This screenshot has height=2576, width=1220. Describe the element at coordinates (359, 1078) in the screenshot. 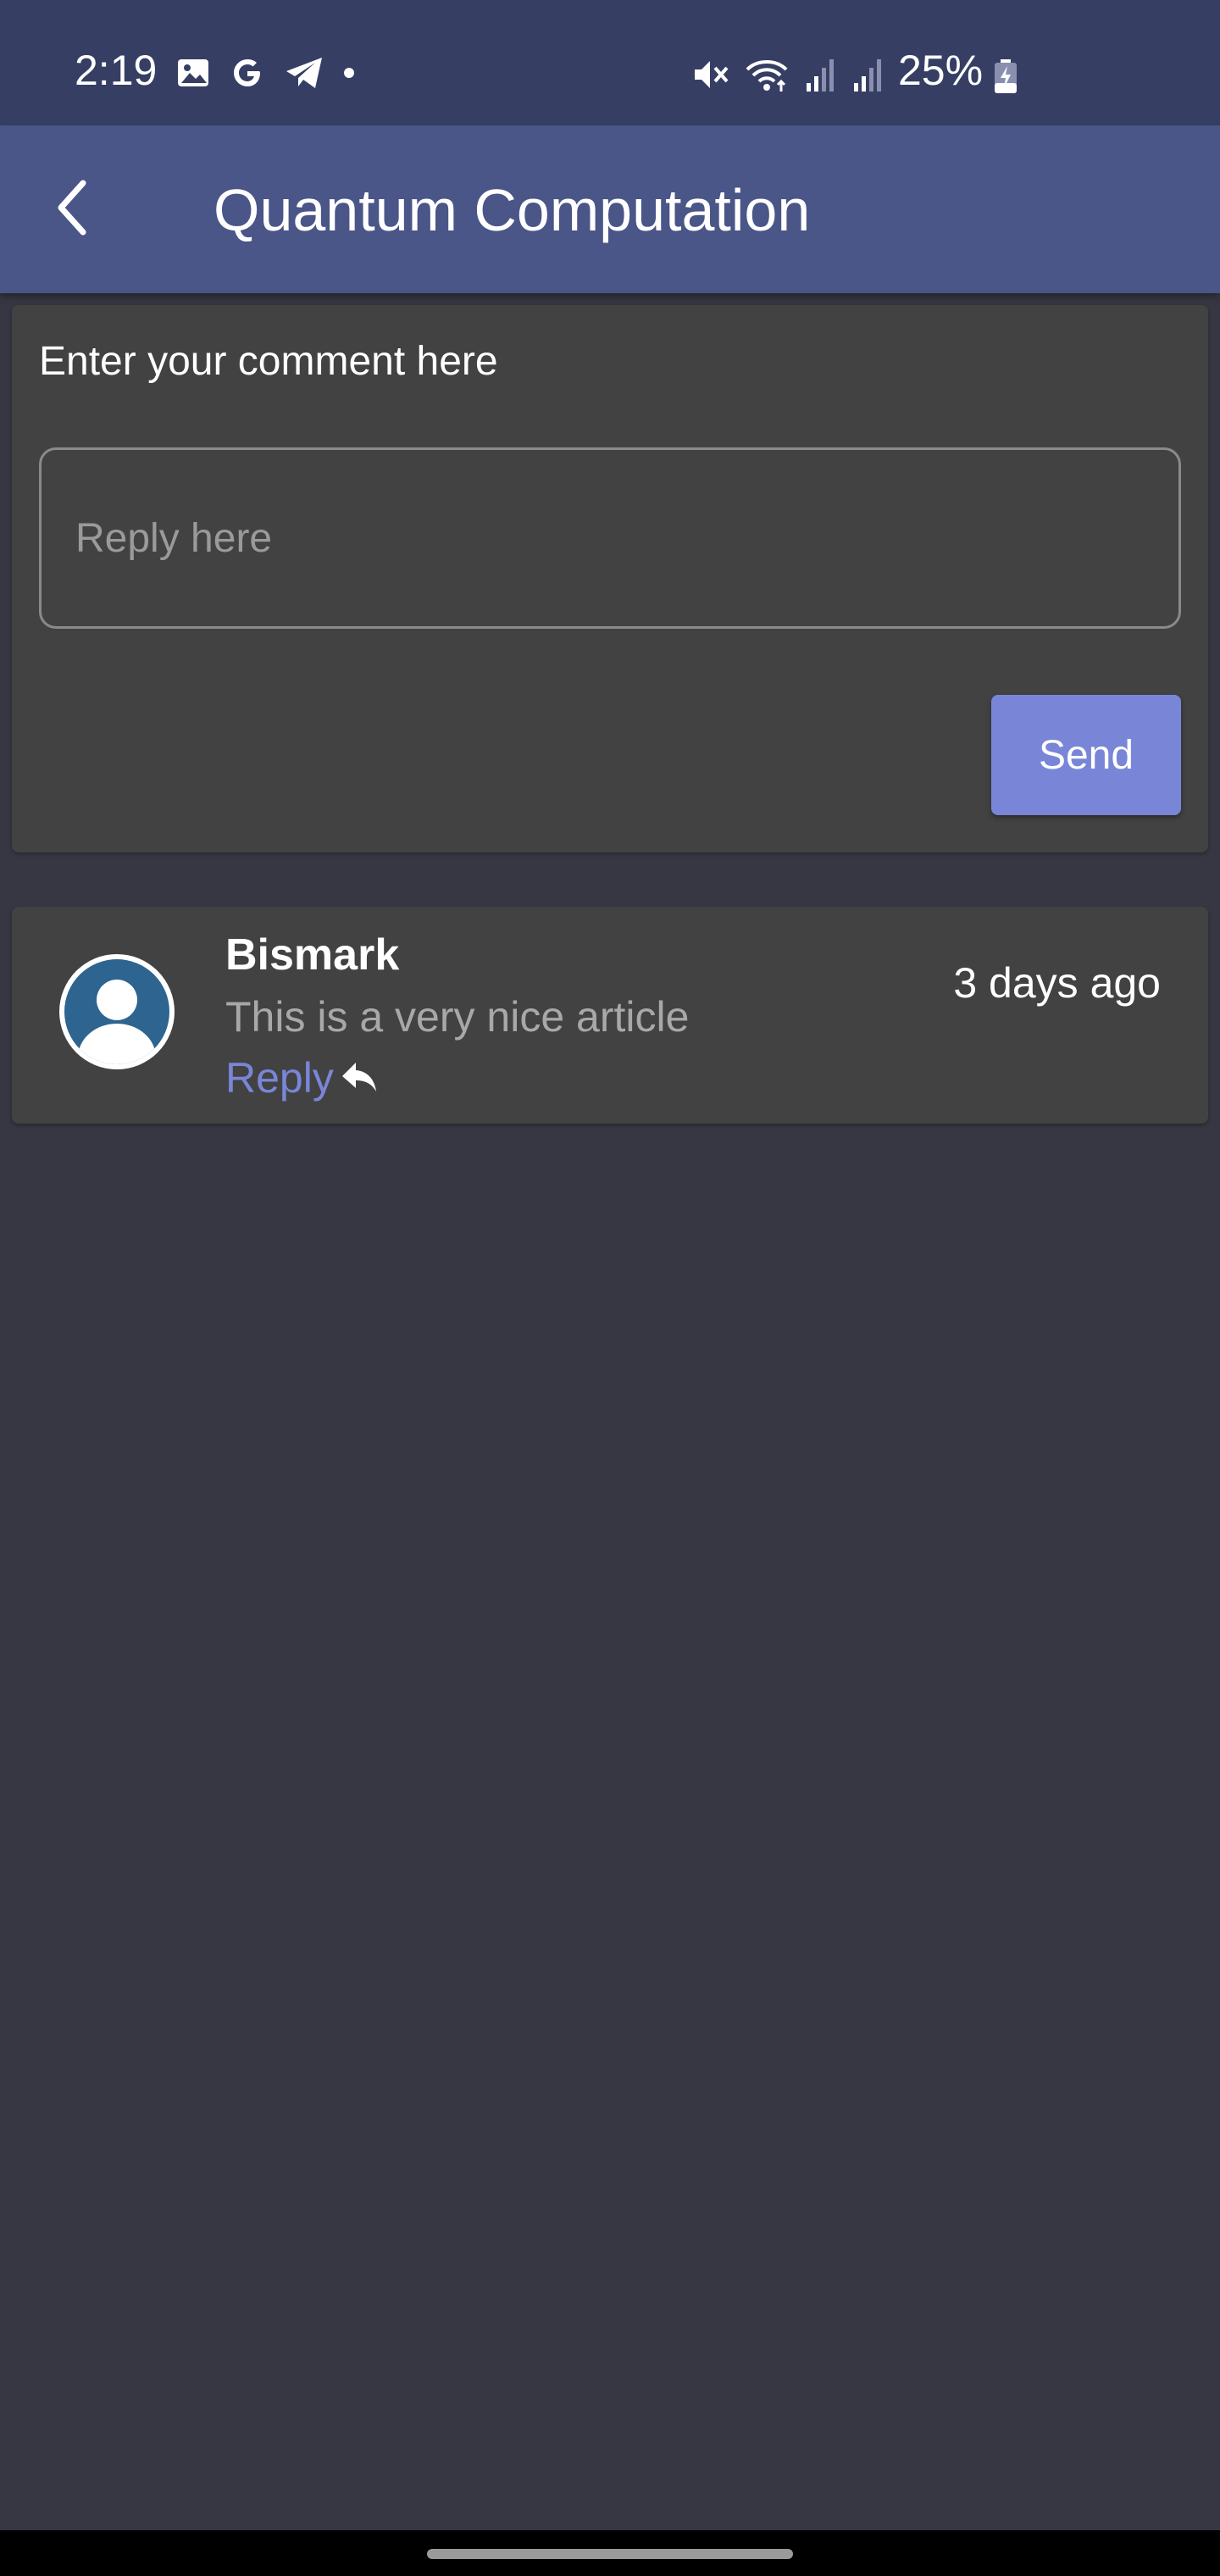

I see `reply-arrow-icon` at that location.